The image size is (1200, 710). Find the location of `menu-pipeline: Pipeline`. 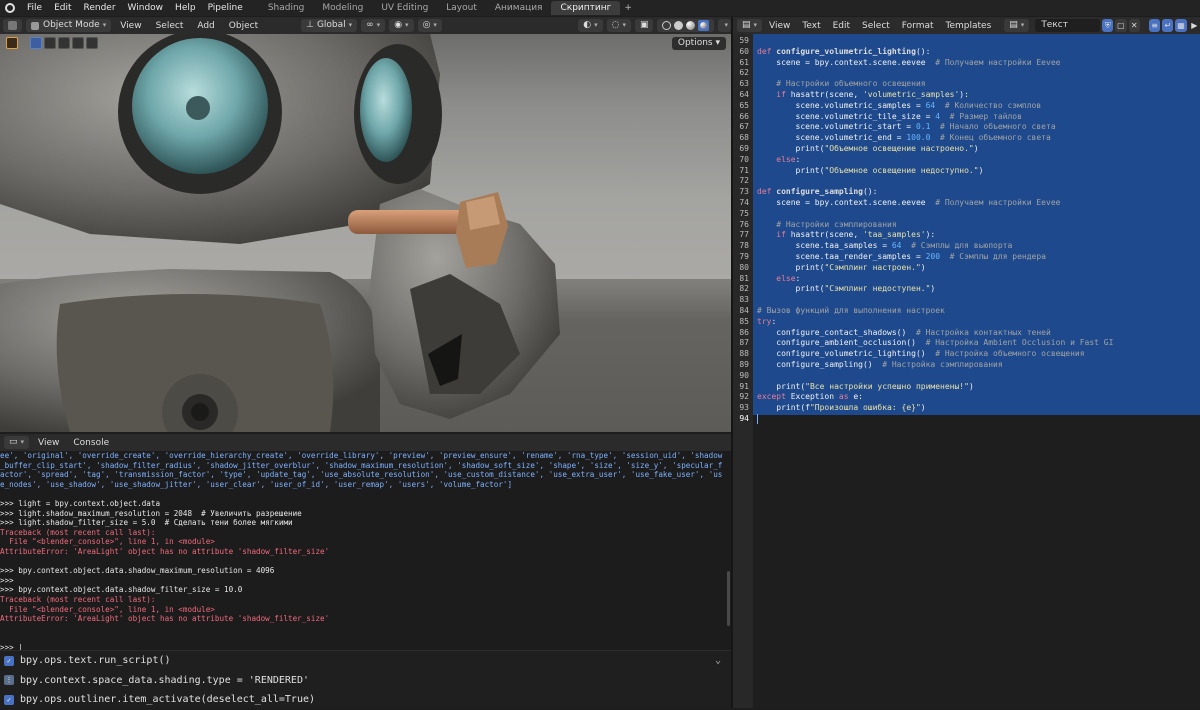

menu-pipeline: Pipeline is located at coordinates (225, 8).